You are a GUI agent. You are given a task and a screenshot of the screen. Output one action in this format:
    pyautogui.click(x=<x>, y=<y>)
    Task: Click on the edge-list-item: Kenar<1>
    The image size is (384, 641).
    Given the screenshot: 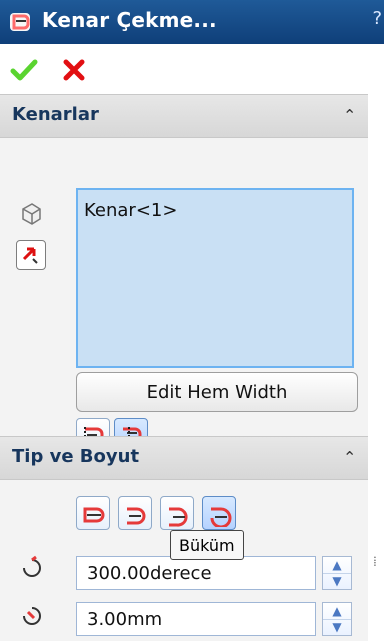 What is the action you would take?
    pyautogui.click(x=130, y=210)
    